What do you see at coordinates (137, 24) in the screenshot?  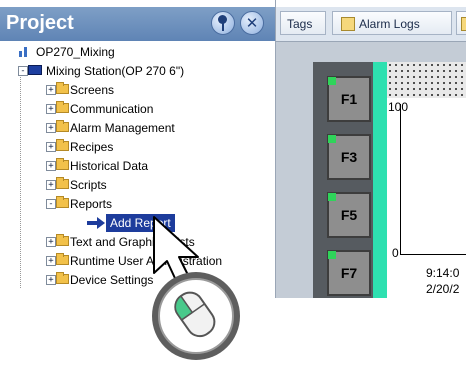 I see `project-panel-header: Project ✕` at bounding box center [137, 24].